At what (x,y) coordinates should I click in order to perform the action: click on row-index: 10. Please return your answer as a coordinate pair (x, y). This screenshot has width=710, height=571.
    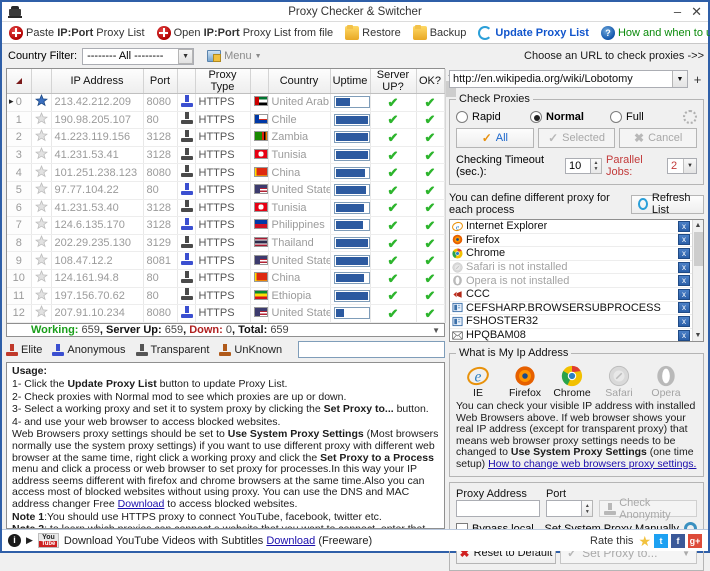
    Looking at the image, I should click on (19, 278).